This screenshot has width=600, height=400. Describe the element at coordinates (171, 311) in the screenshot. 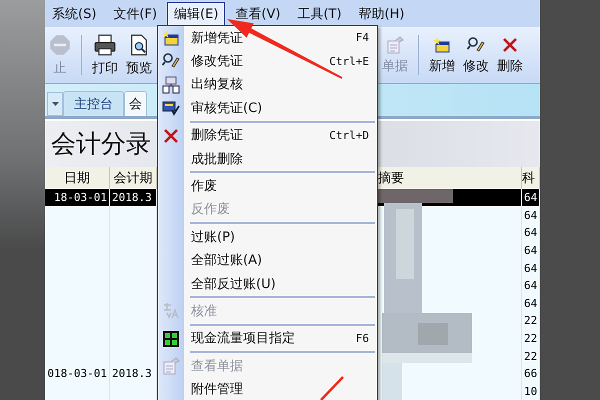

I see `translate-icon` at that location.